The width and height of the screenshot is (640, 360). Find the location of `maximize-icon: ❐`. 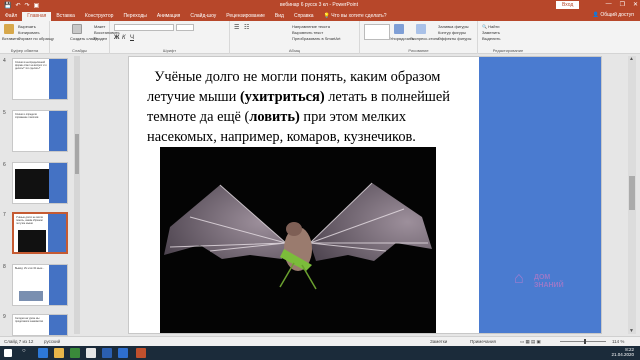

maximize-icon: ❐ is located at coordinates (622, 4).